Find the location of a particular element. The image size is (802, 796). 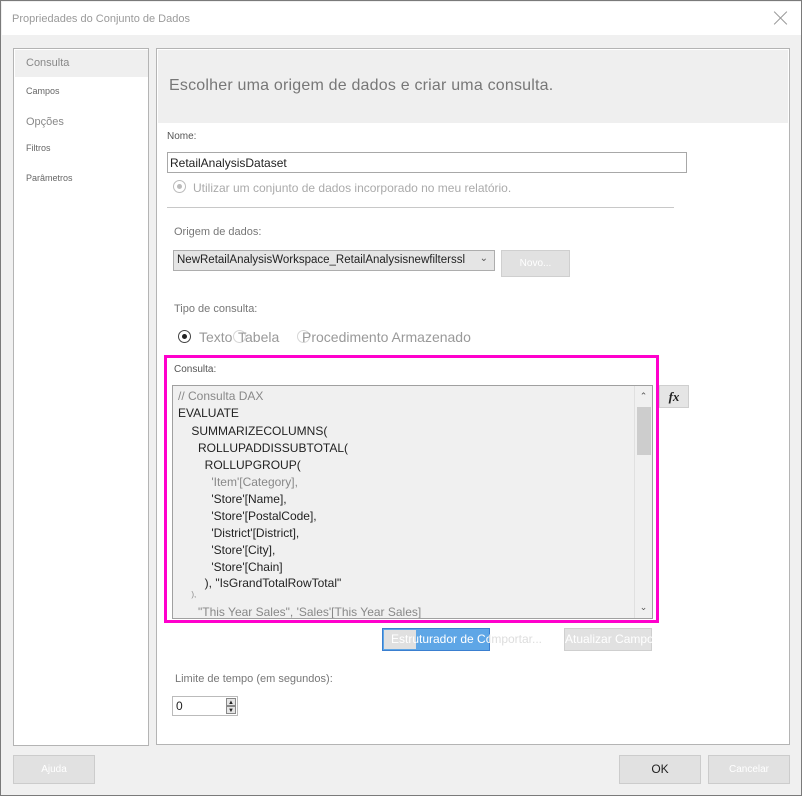

sidebar-item-parametros: Parâmetros is located at coordinates (81, 178).